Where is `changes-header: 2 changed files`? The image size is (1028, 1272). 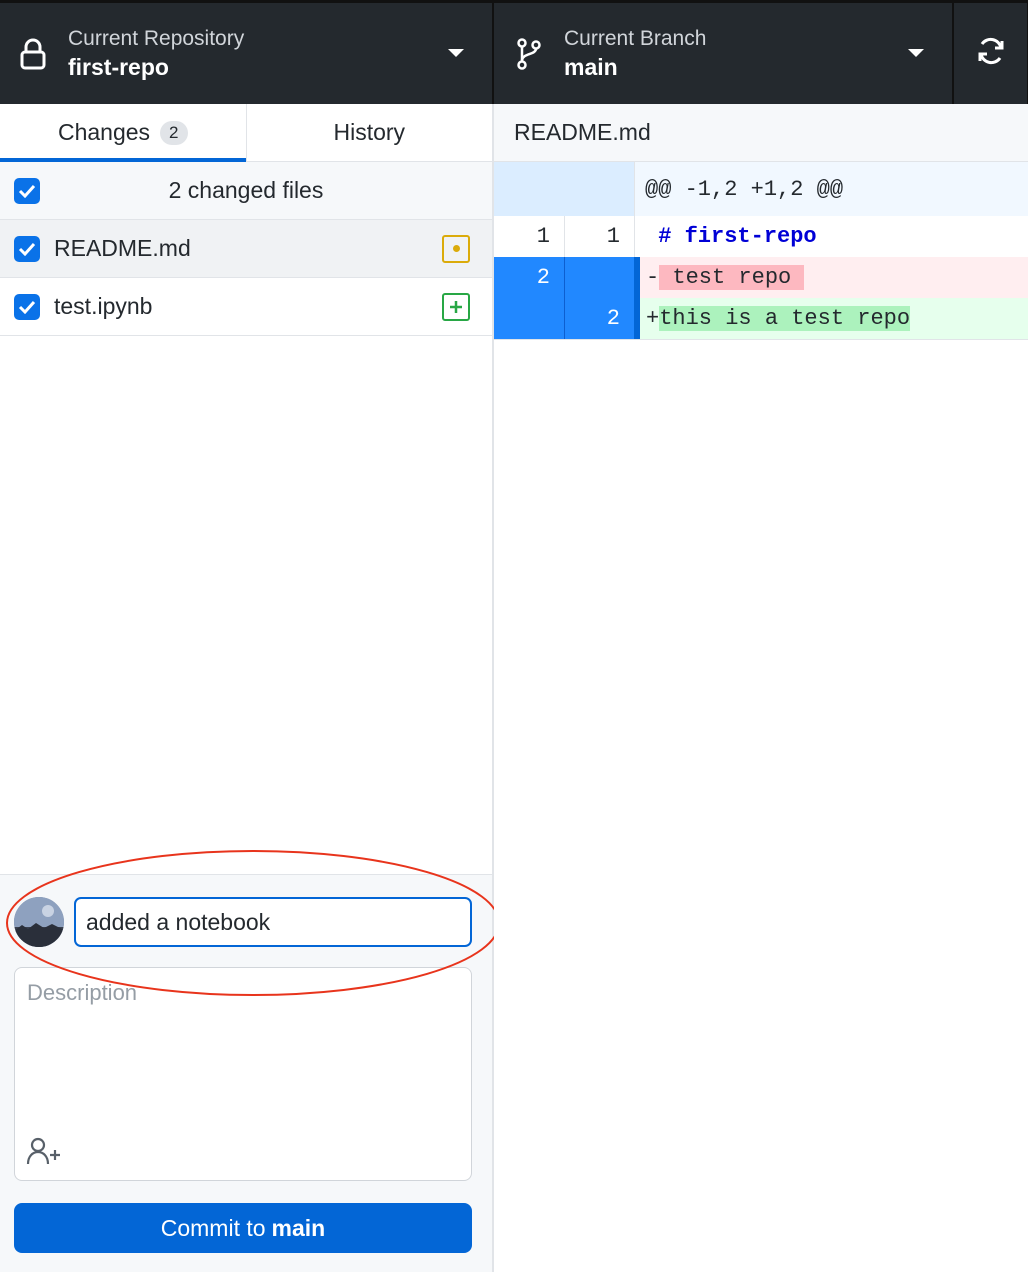
changes-header: 2 changed files is located at coordinates (246, 191).